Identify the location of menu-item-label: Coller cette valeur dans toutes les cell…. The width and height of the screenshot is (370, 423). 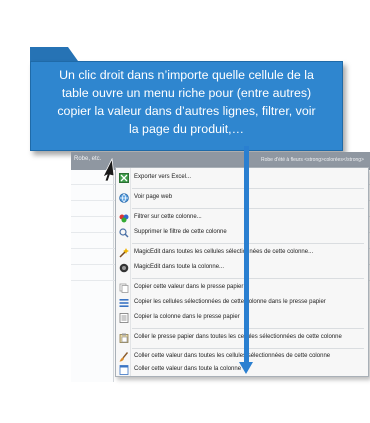
(232, 356).